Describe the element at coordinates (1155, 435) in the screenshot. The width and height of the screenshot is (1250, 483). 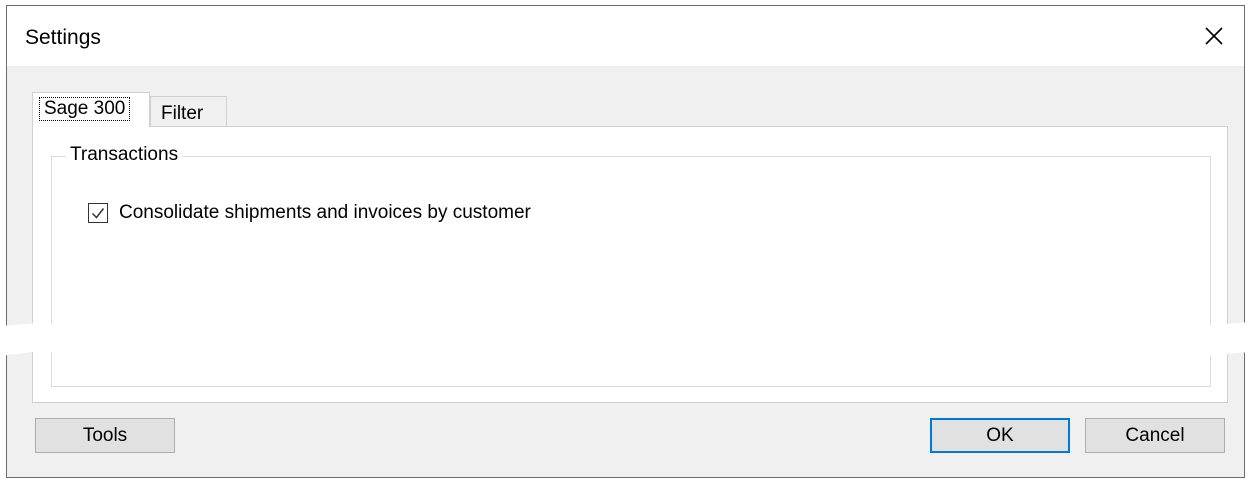
I see `cancel-button: Cancel` at that location.